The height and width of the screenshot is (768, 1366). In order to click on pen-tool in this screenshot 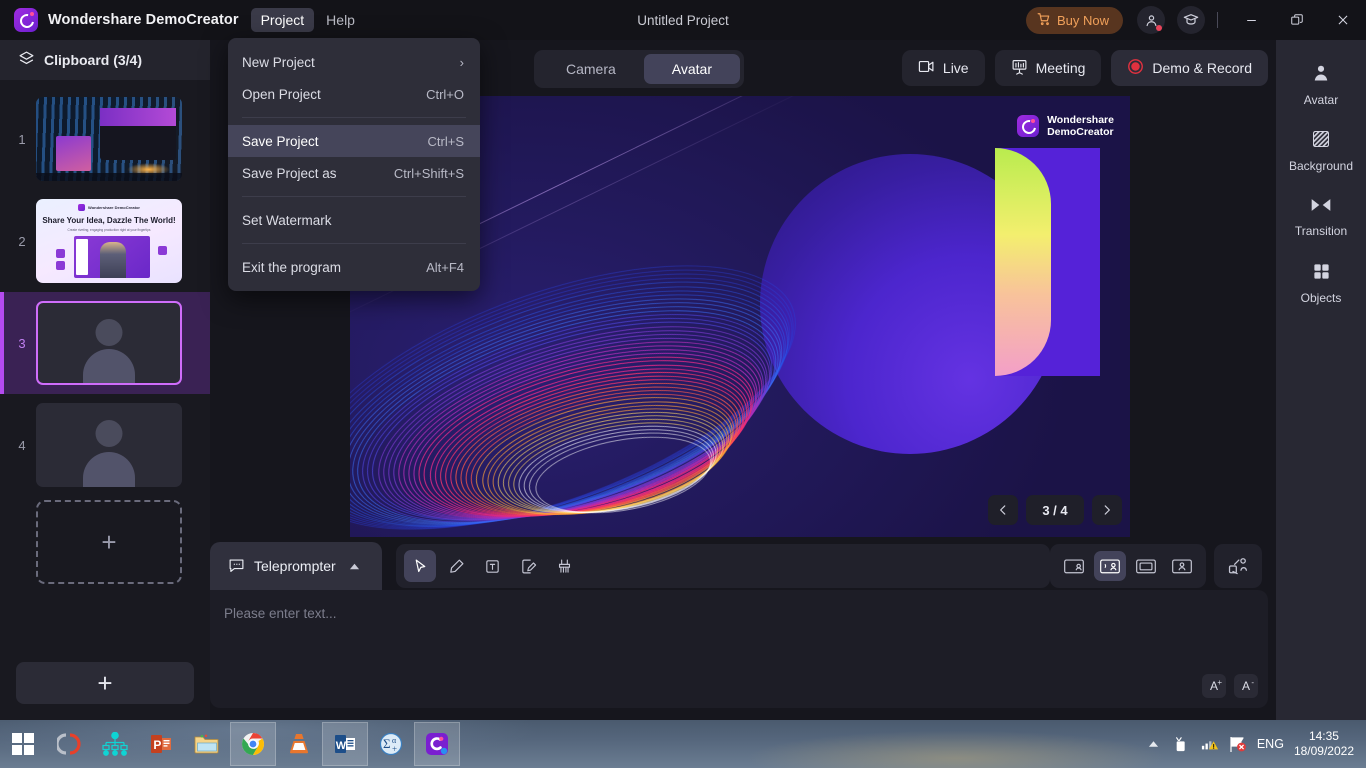, I will do `click(456, 566)`.